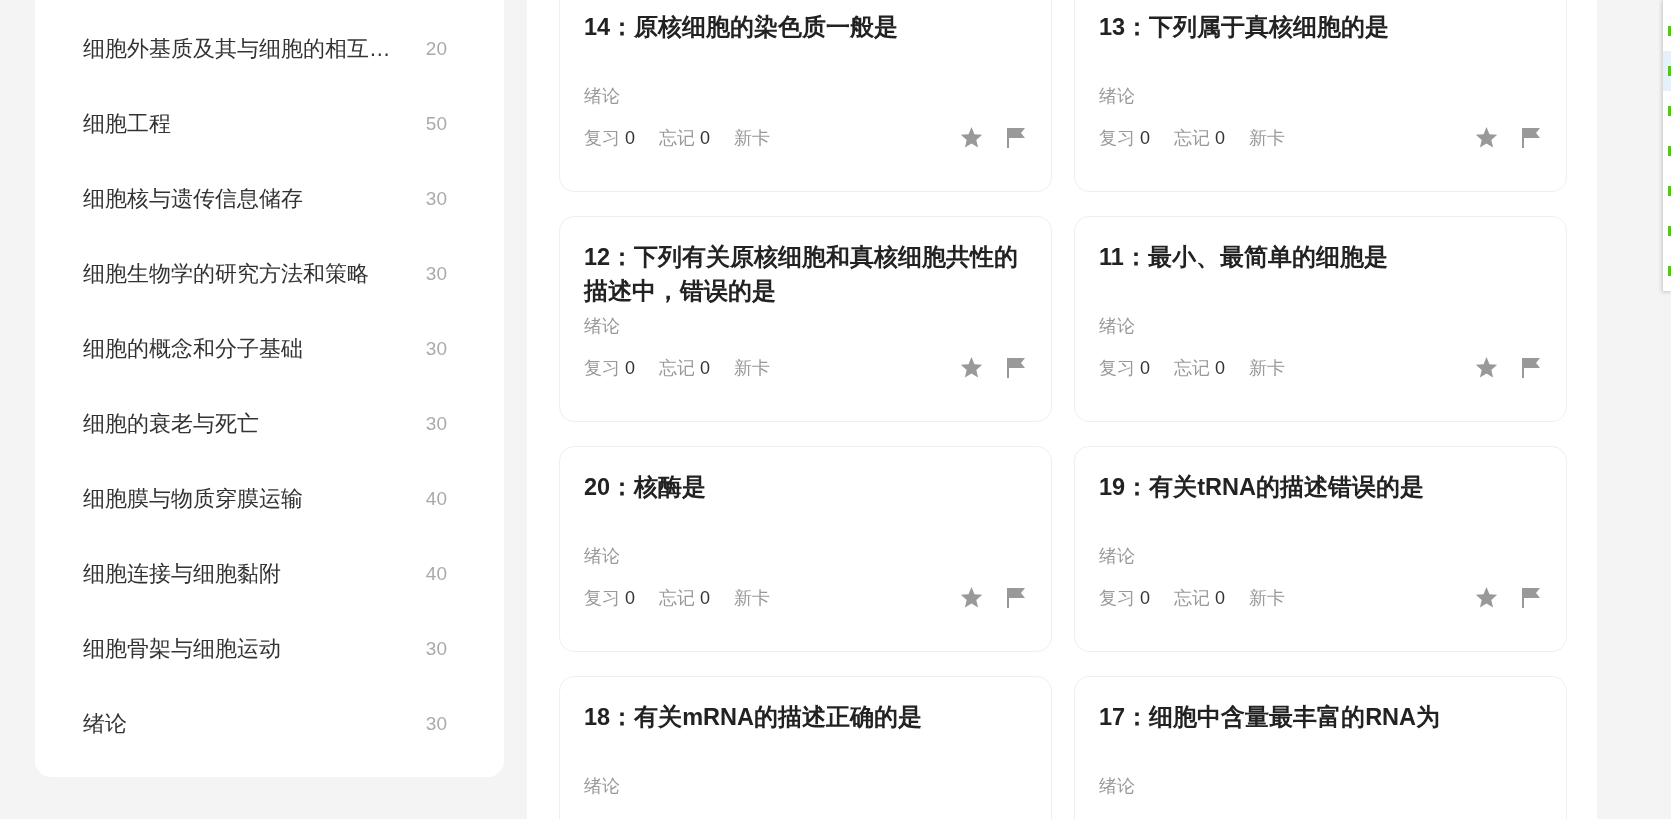  What do you see at coordinates (193, 498) in the screenshot?
I see `chapter-link: 细胞膜与物质穿膜运输` at bounding box center [193, 498].